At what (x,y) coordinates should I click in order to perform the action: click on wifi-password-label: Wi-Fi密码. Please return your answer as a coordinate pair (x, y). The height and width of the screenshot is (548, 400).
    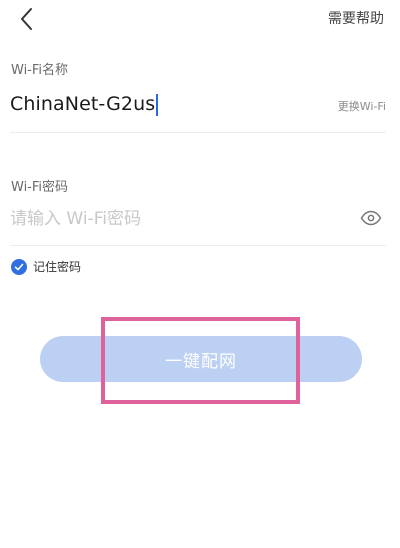
    Looking at the image, I should click on (40, 187).